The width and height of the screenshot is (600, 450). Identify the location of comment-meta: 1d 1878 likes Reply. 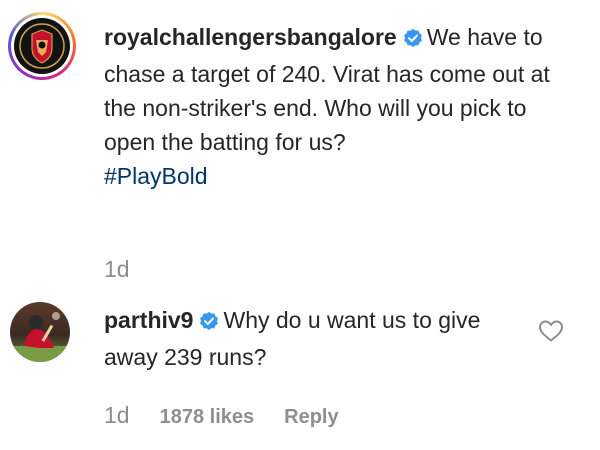
(221, 415).